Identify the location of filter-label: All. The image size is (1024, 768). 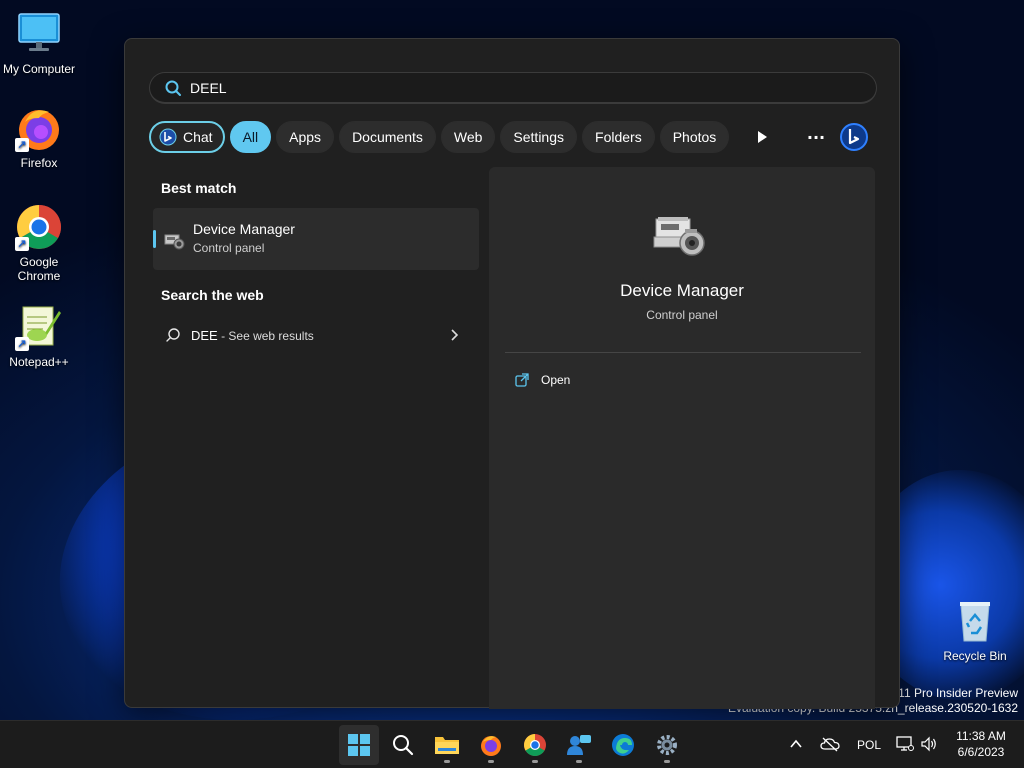
(250, 137).